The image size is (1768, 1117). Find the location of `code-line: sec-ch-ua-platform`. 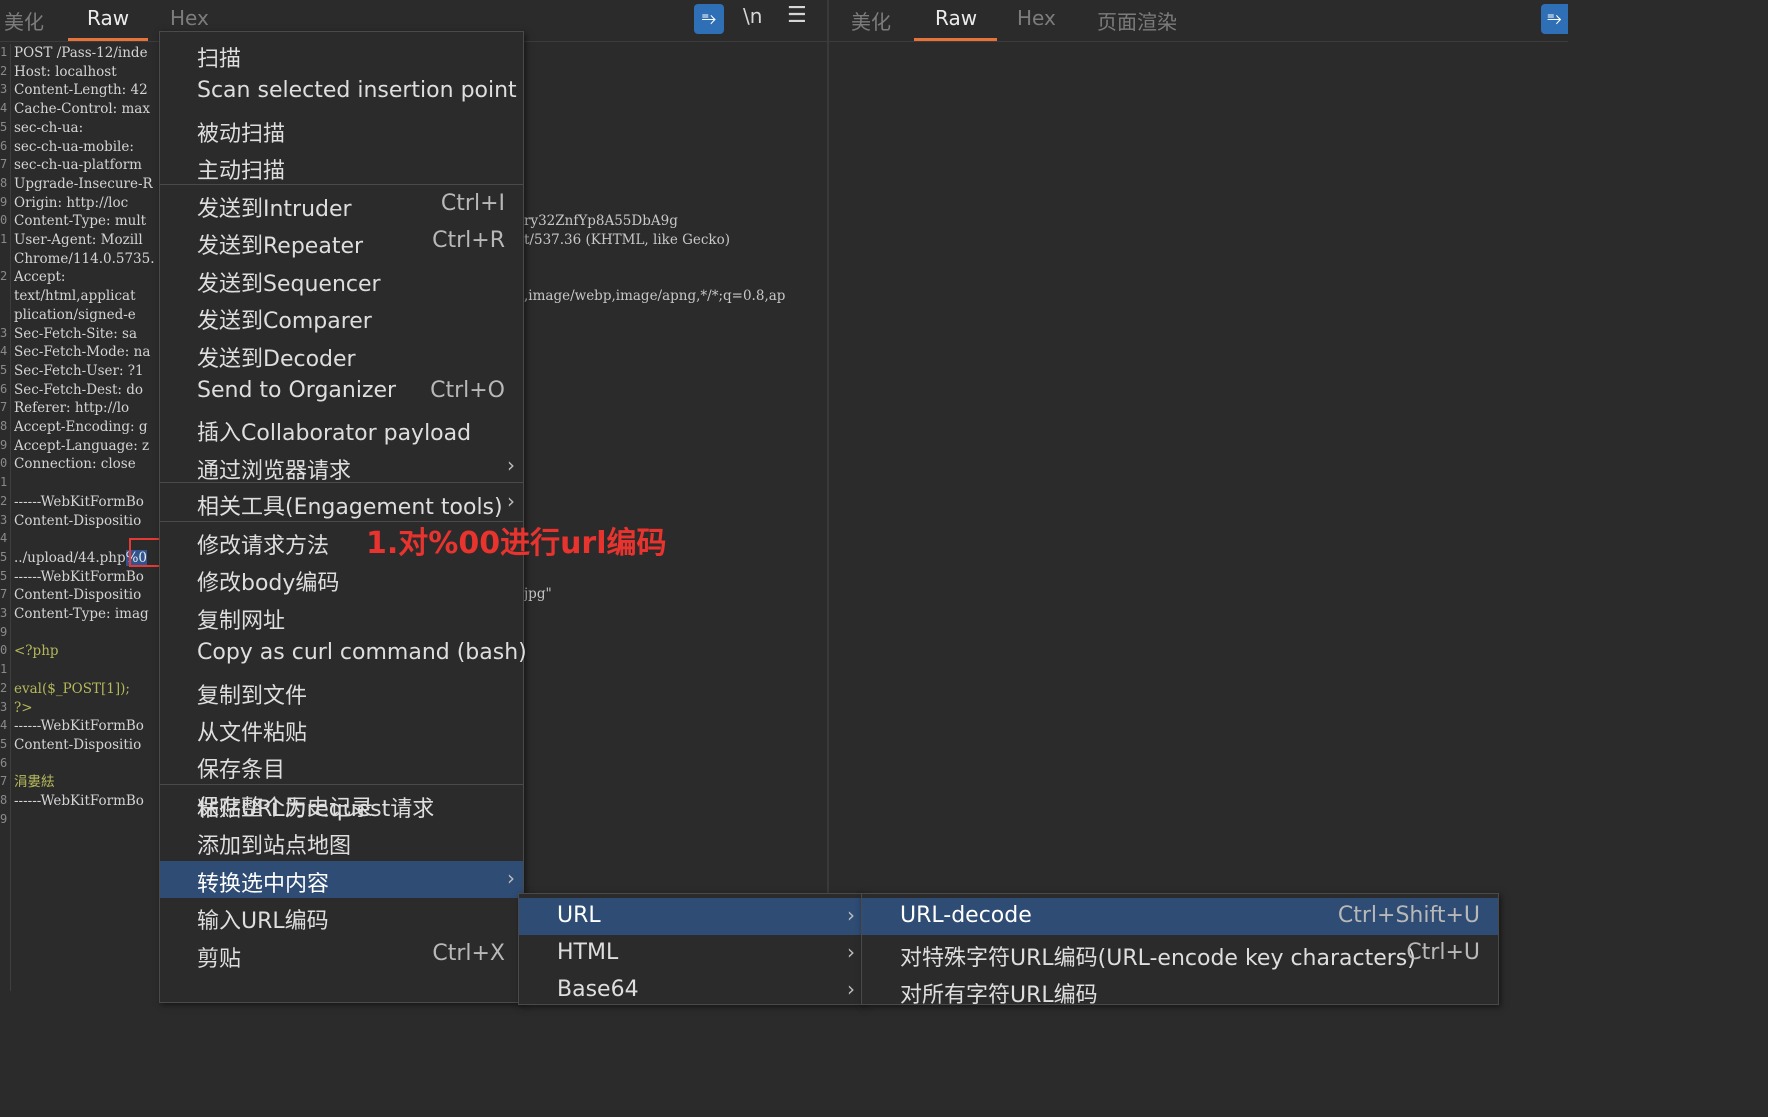

code-line: sec-ch-ua-platform is located at coordinates (86, 165).